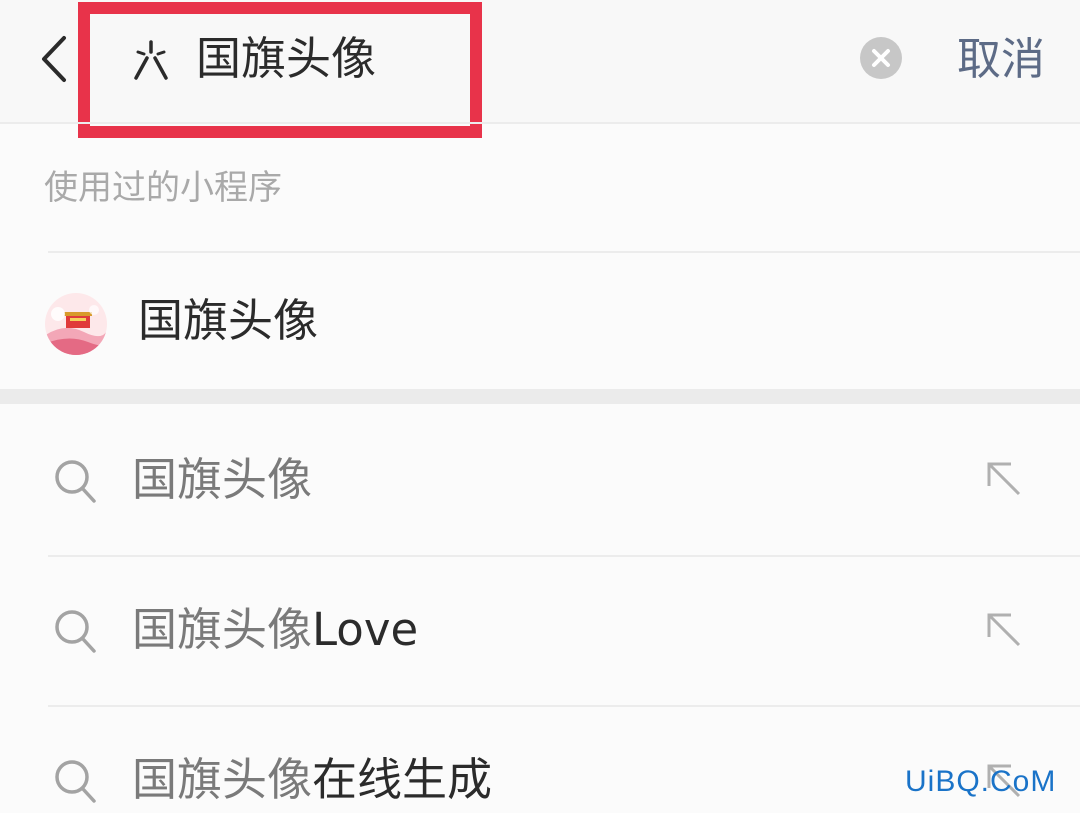  What do you see at coordinates (280, 70) in the screenshot?
I see `highlight-box` at bounding box center [280, 70].